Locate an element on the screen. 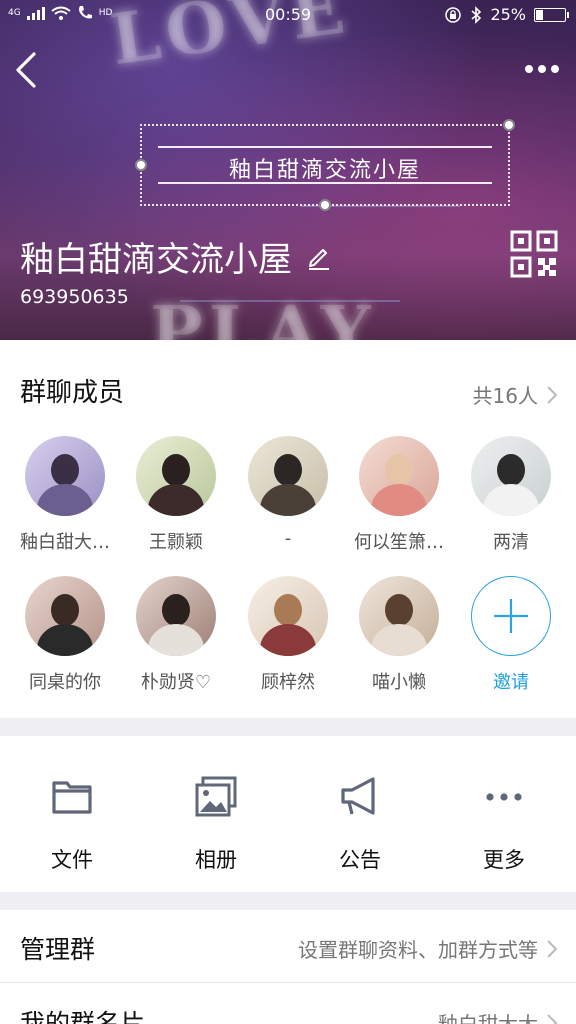  manage-group-label: 管理群 is located at coordinates (58, 949).